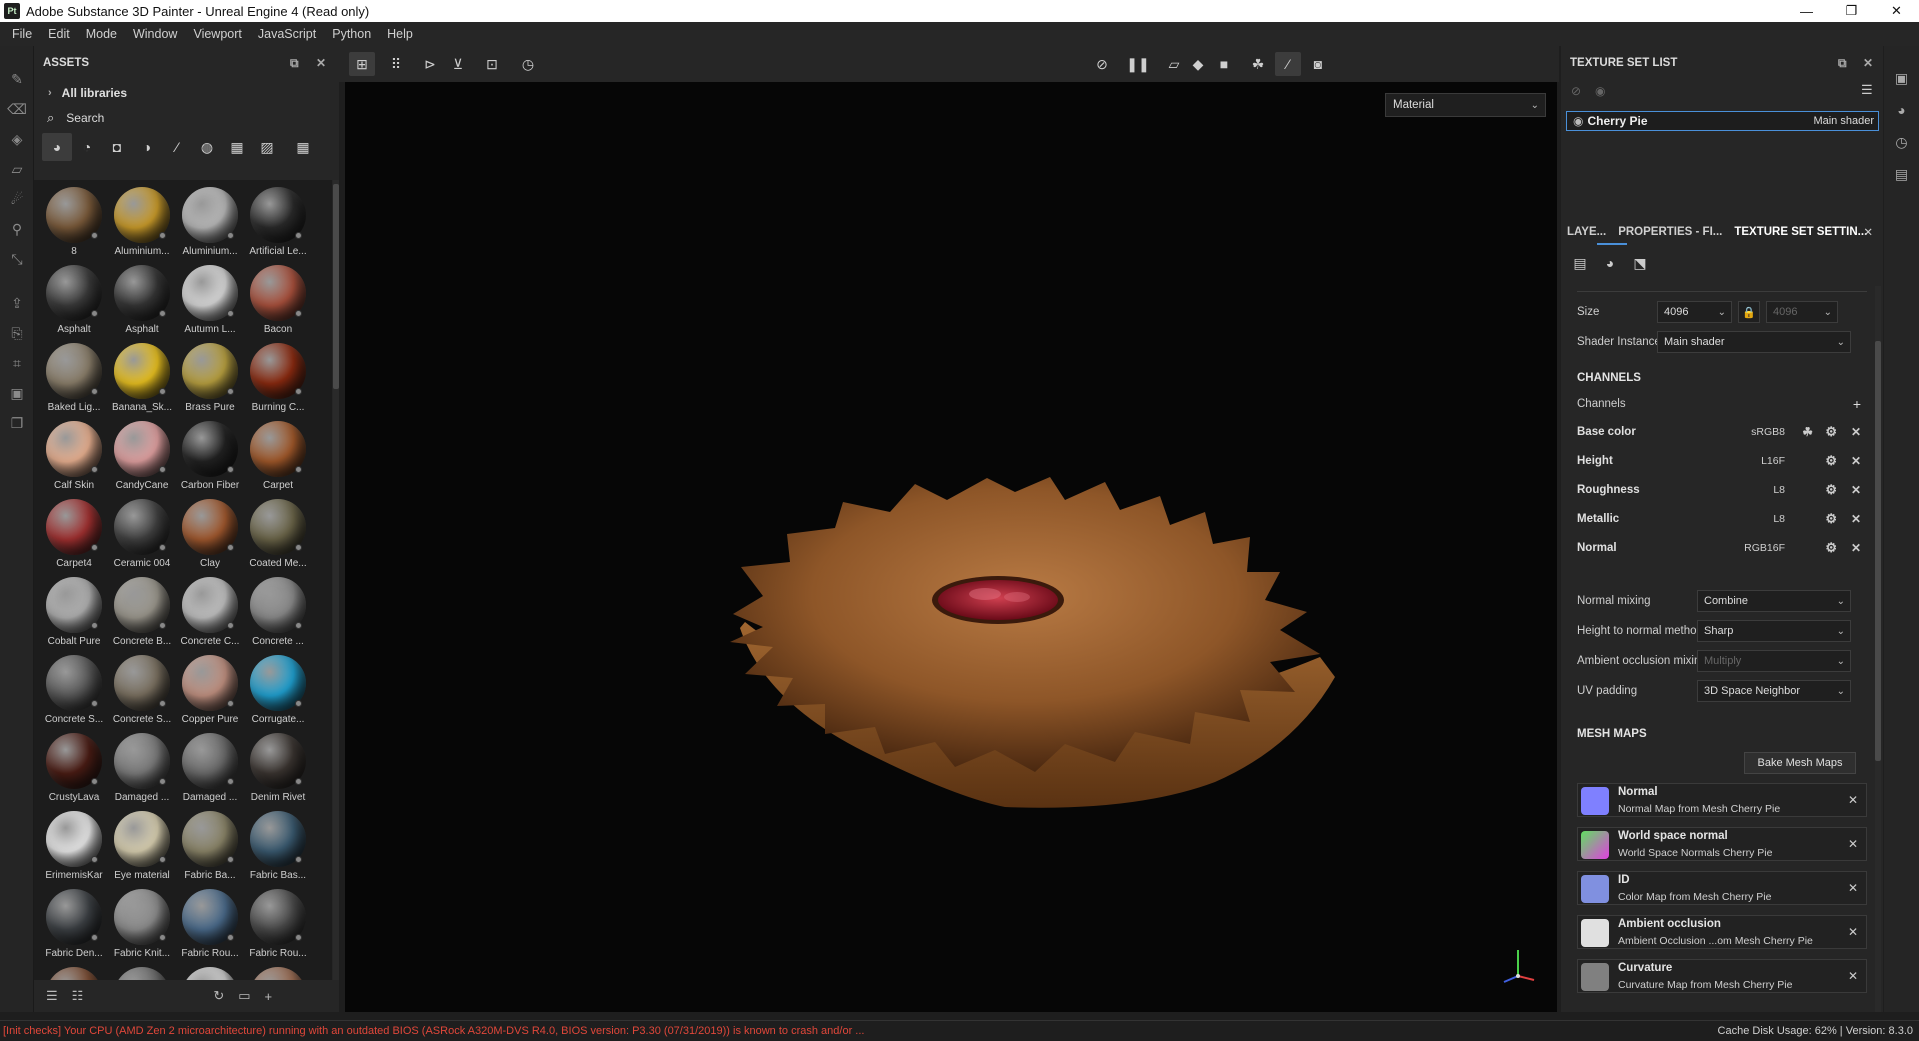 The width and height of the screenshot is (1919, 1041). Describe the element at coordinates (1851, 11) in the screenshot. I see `maximize-button: ❐` at that location.